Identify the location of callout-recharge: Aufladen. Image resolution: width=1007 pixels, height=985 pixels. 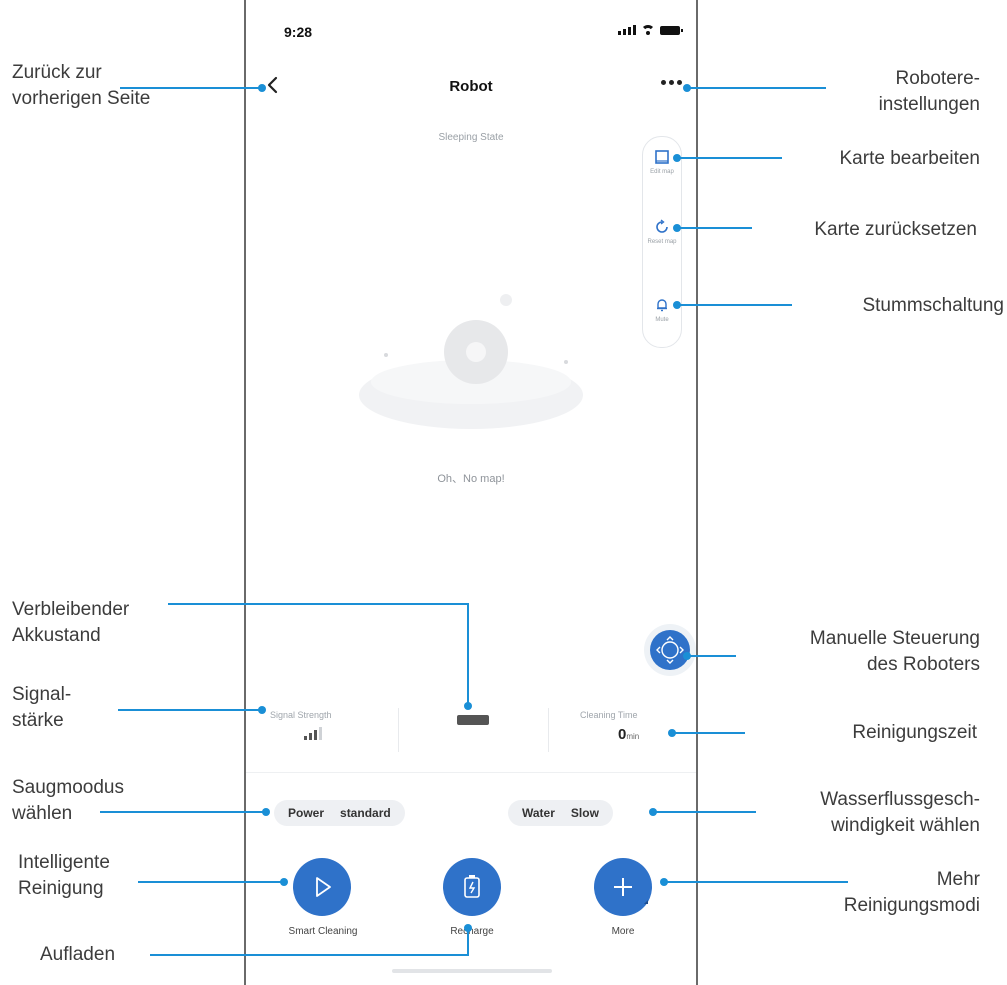
(78, 954).